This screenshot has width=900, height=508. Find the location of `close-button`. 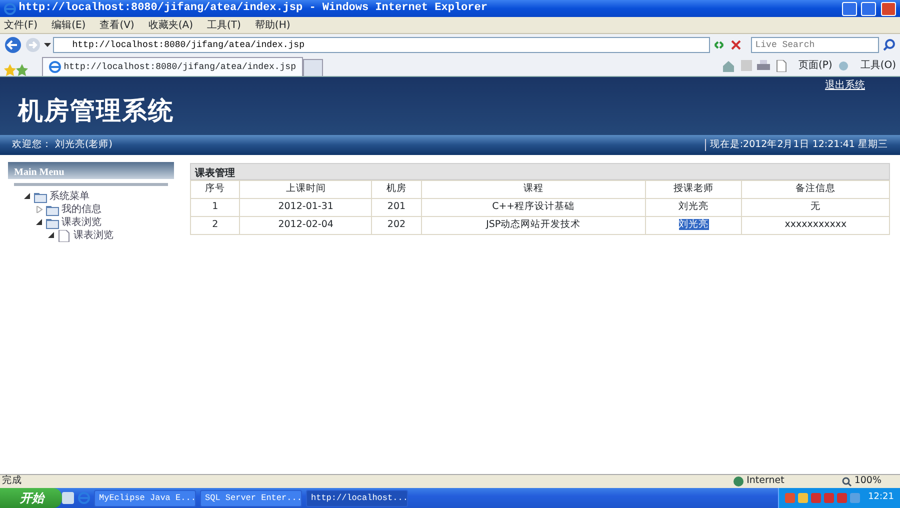

close-button is located at coordinates (888, 9).